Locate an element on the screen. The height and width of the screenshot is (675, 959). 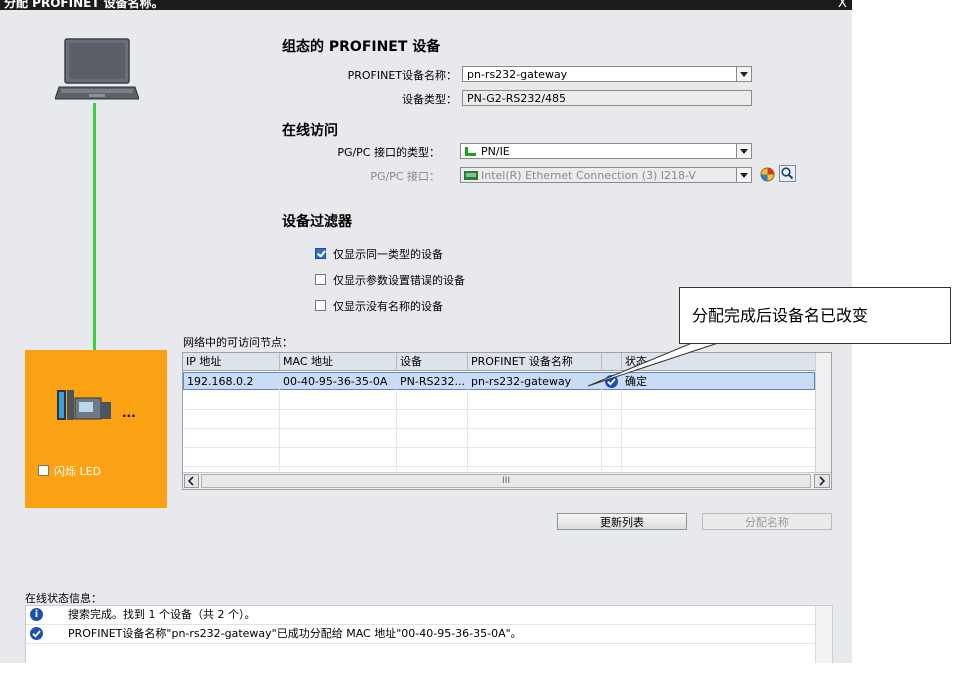
device-name-dropdown: pn-rs232-gateway is located at coordinates (607, 74).